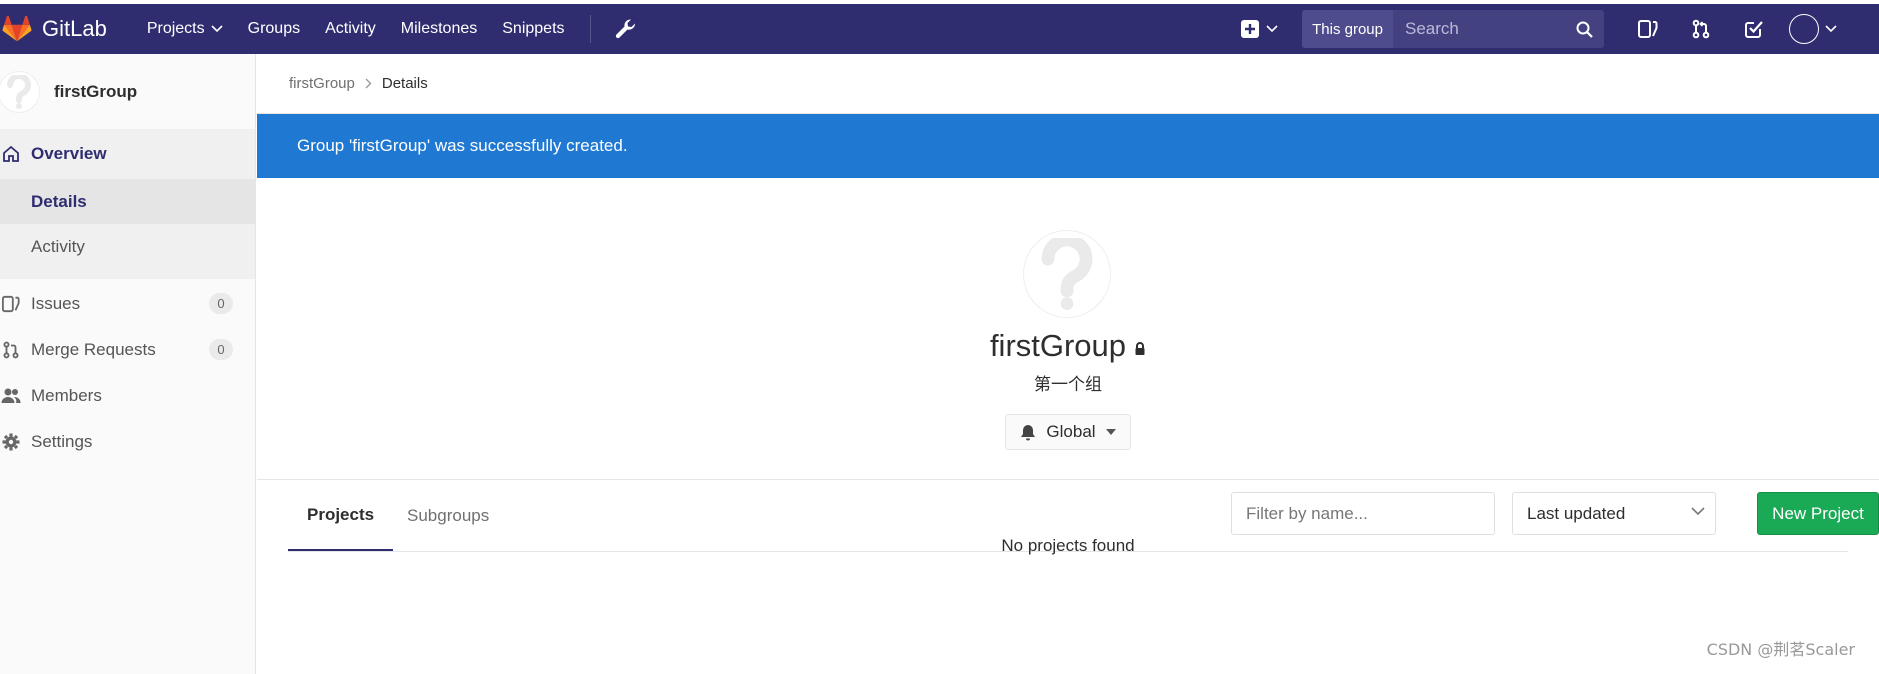 This screenshot has width=1879, height=674. I want to click on issues-shortcut-button, so click(1648, 29).